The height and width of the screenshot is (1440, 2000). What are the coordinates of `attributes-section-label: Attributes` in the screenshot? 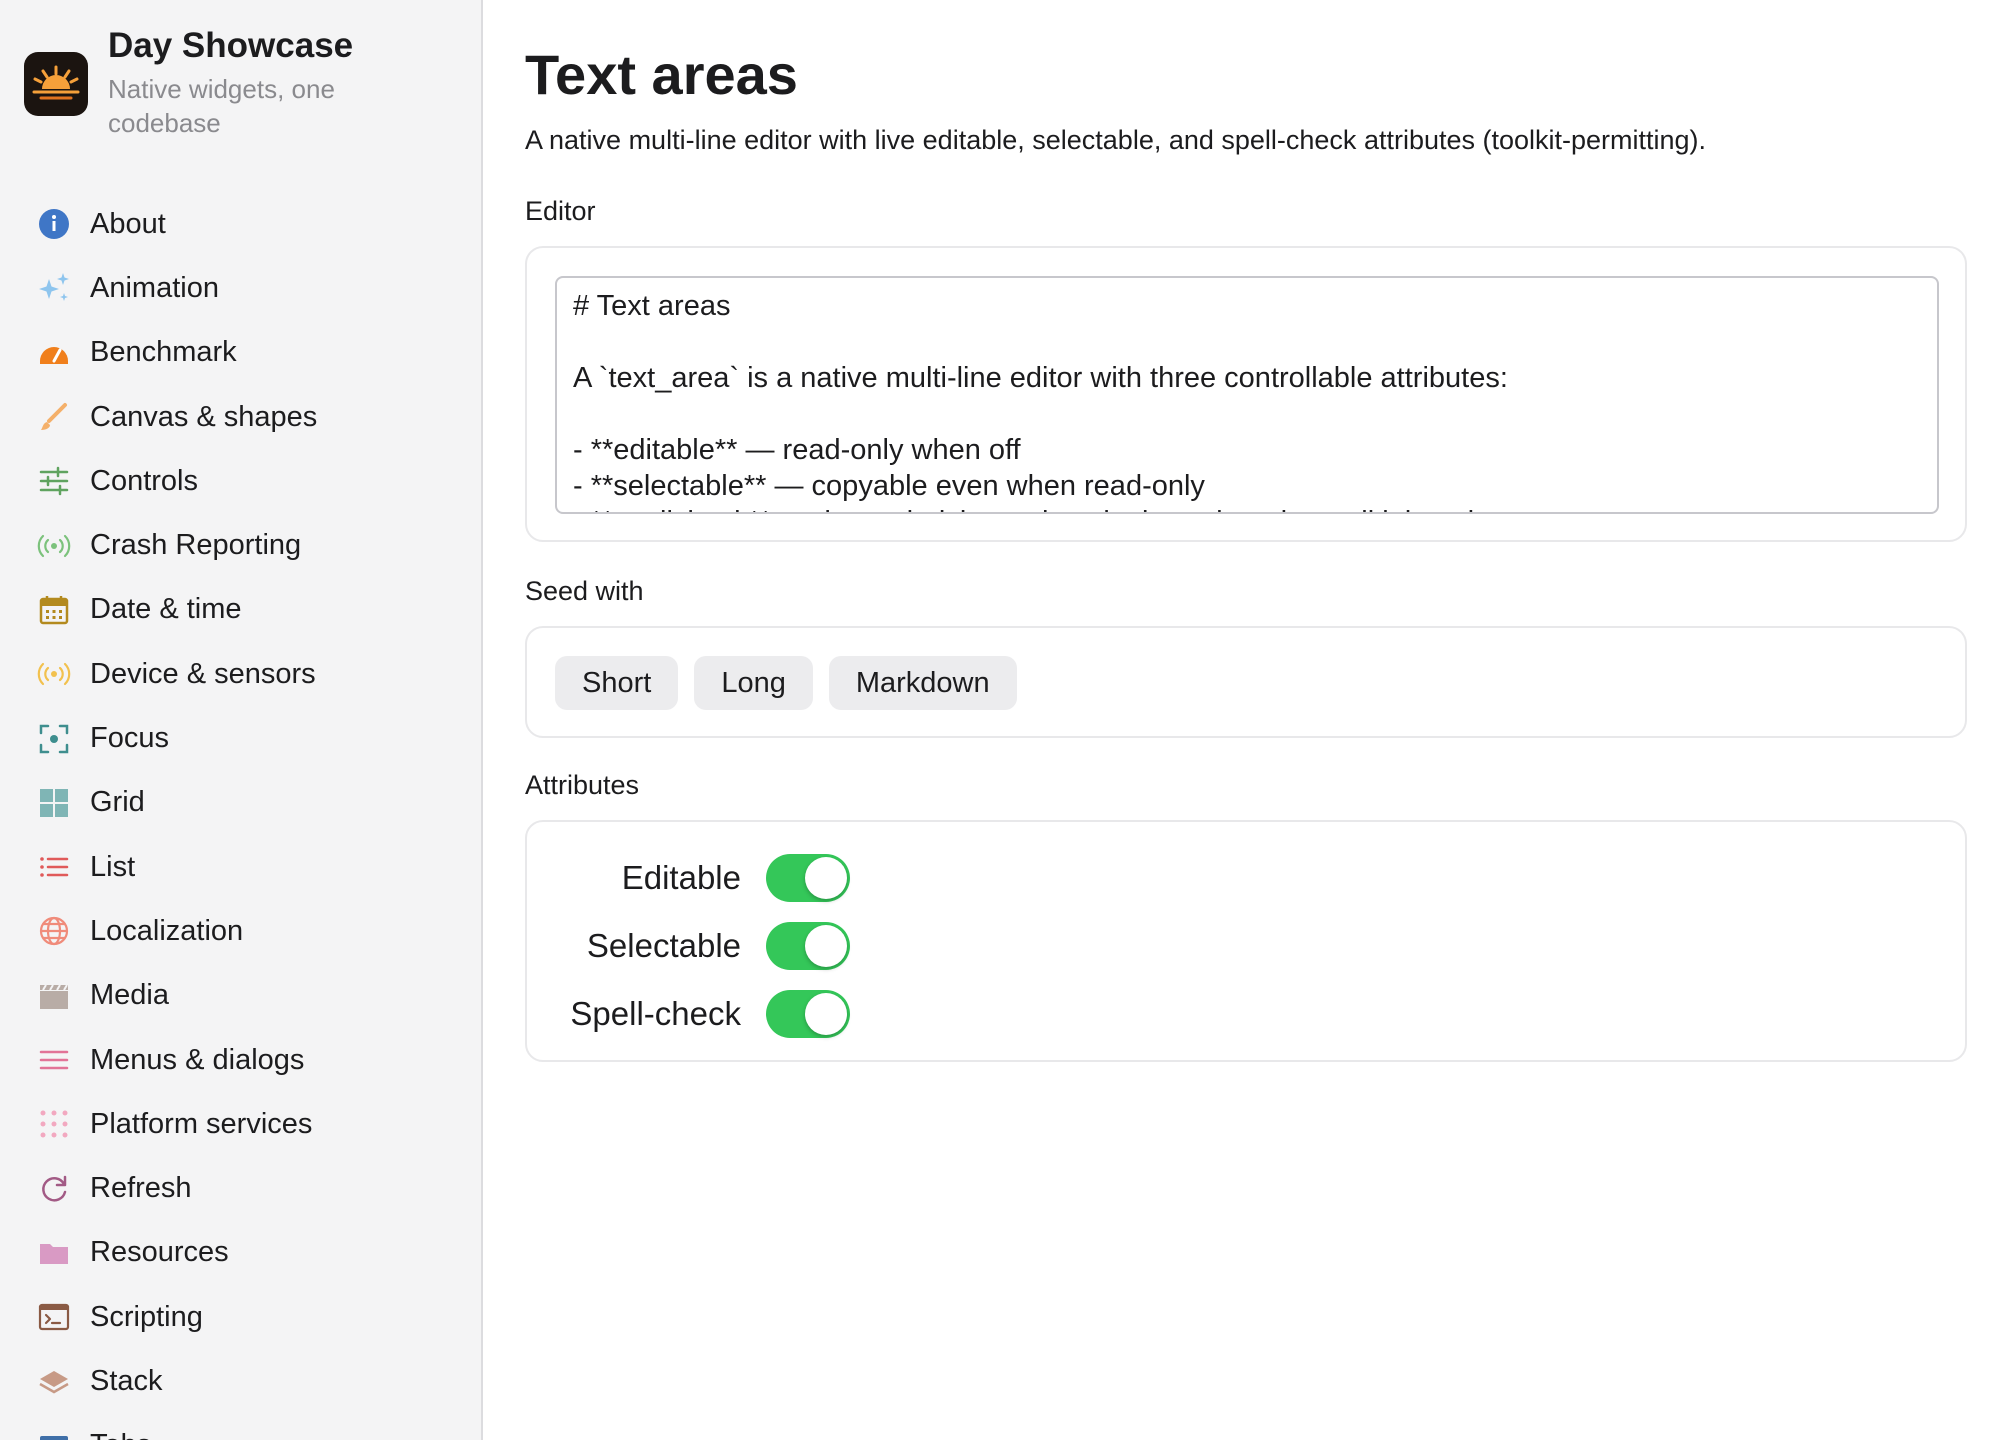 It's located at (582, 785).